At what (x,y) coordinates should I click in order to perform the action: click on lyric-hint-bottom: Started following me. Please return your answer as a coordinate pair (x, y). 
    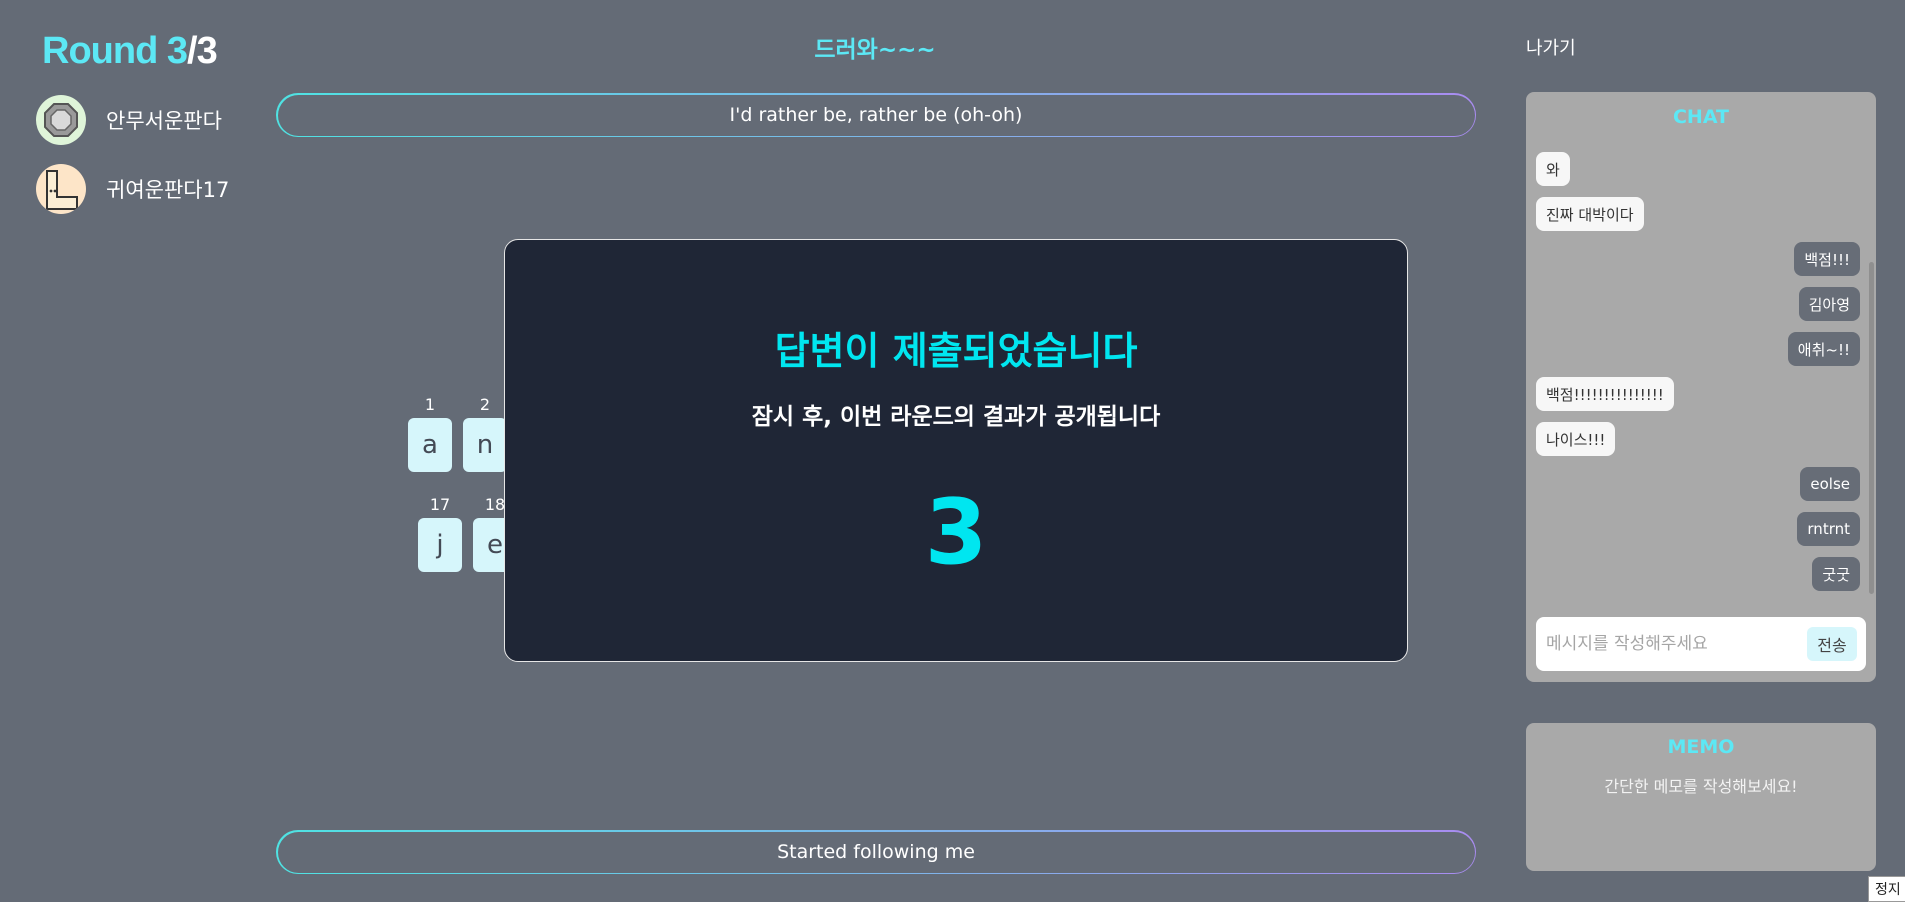
    Looking at the image, I should click on (876, 852).